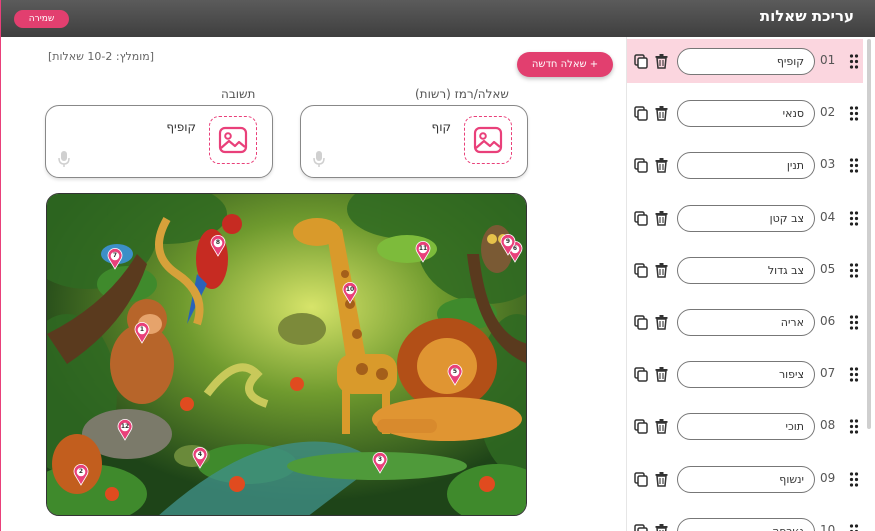 The width and height of the screenshot is (875, 531). Describe the element at coordinates (159, 141) in the screenshot. I see `answer-card: קופיף` at that location.